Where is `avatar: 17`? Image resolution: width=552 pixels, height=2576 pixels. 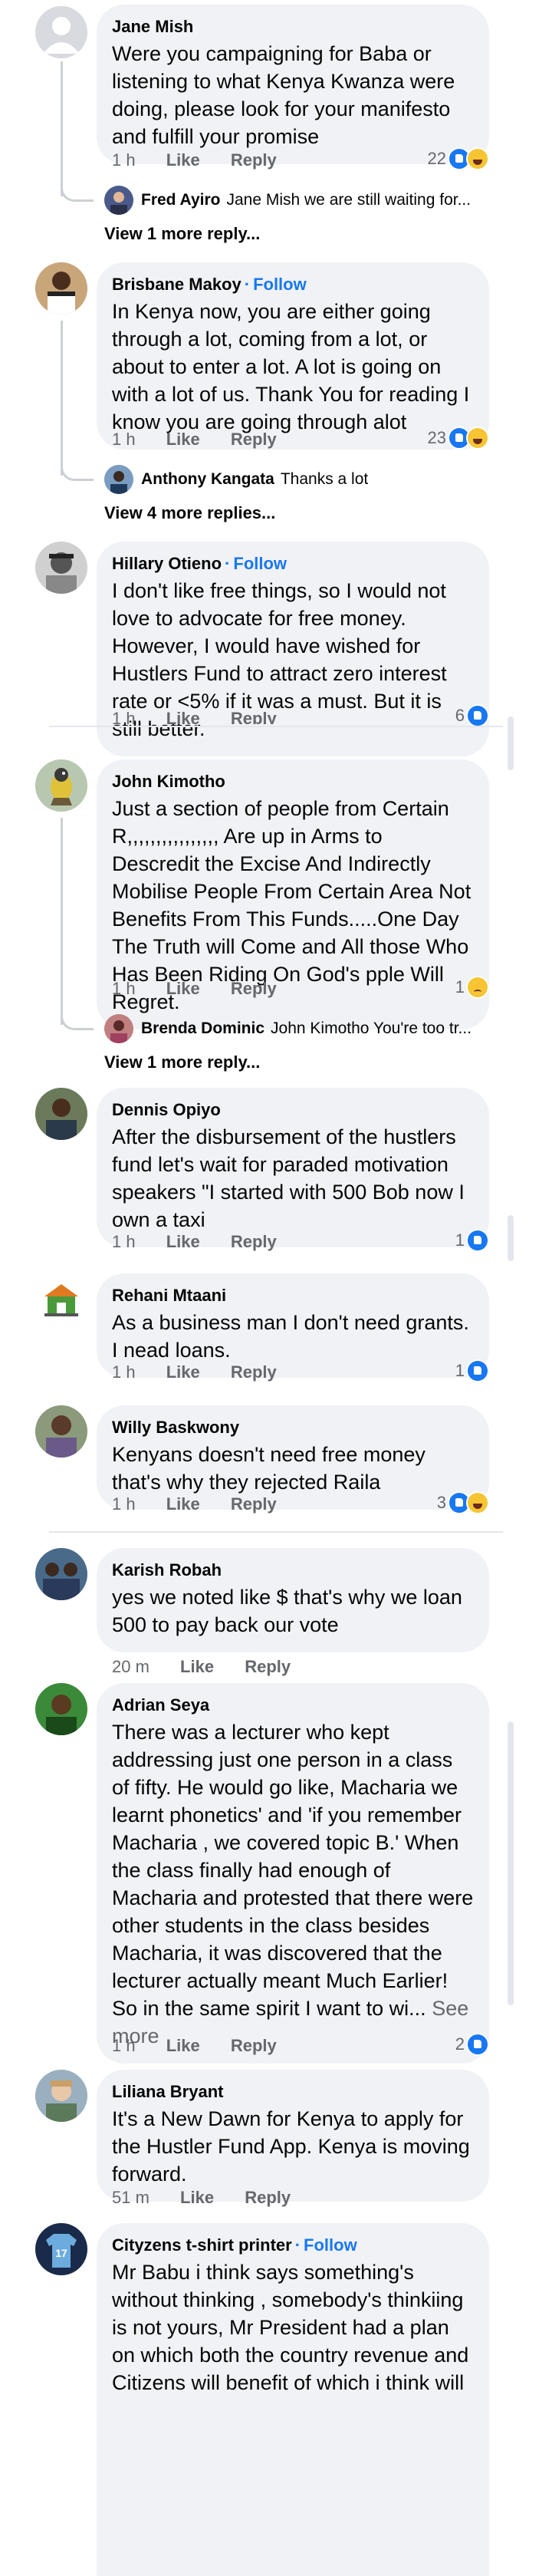
avatar: 17 is located at coordinates (61, 2249).